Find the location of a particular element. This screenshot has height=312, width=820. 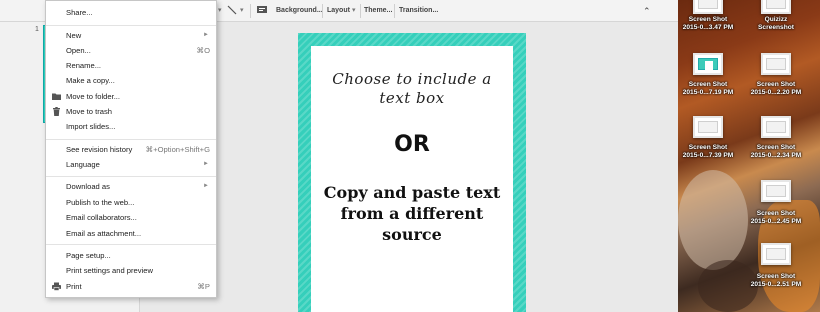

desktop-file-icon: Screen Shot 2015-0...7.19 PM is located at coordinates (708, 75).